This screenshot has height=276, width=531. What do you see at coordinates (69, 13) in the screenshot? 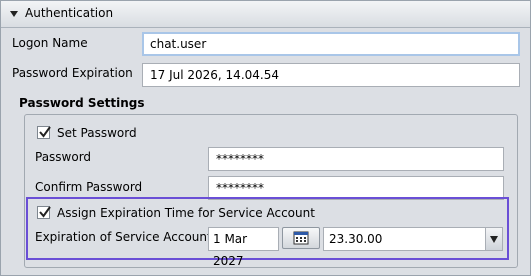
I see `section-title: Authentication` at bounding box center [69, 13].